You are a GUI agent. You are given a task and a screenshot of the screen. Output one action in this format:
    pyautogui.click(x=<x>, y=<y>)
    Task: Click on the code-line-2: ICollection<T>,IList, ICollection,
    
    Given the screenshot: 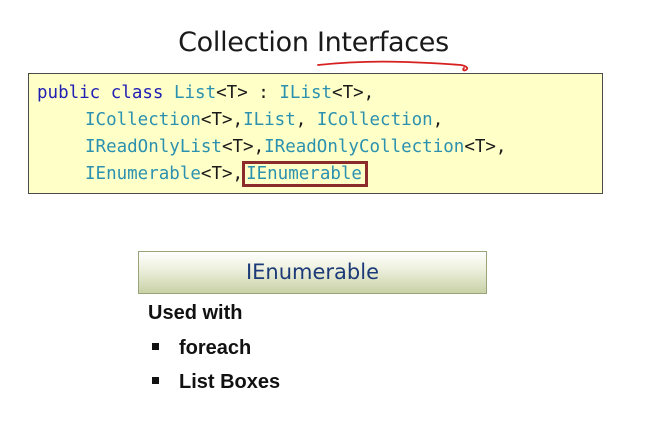 What is the action you would take?
    pyautogui.click(x=264, y=120)
    